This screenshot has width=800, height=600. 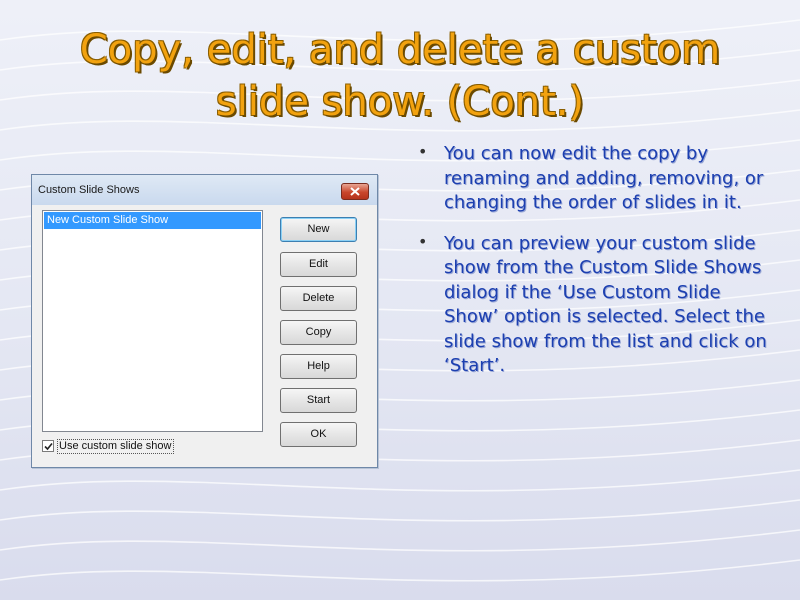 I want to click on dialog-title-bar: Custom Slide Shows, so click(x=204, y=190).